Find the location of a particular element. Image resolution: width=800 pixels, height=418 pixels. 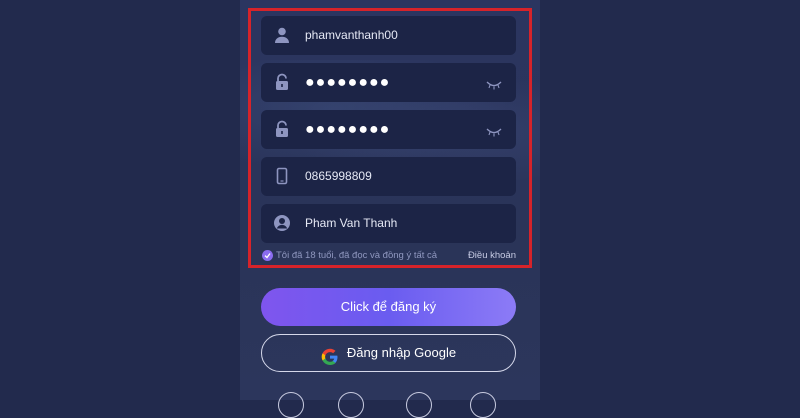

register-button: Click để đăng ký is located at coordinates (388, 307).